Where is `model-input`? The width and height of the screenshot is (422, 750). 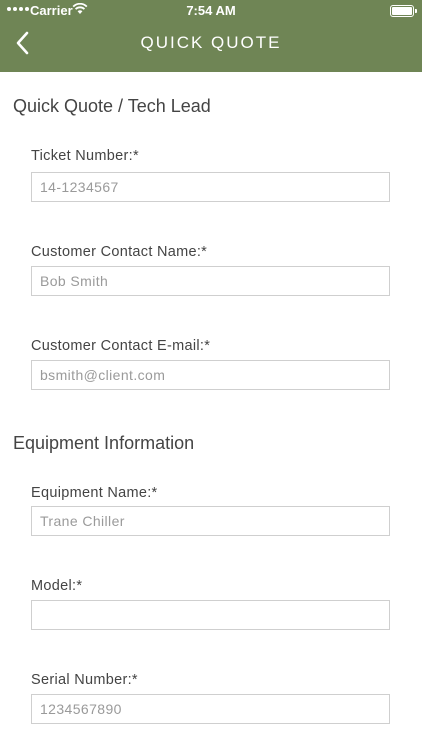
model-input is located at coordinates (210, 615).